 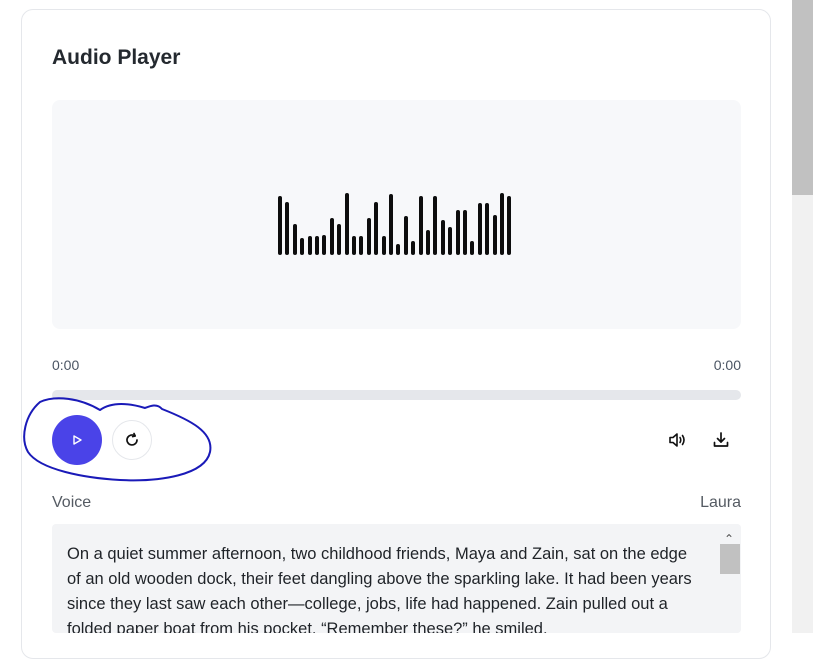 What do you see at coordinates (730, 559) in the screenshot?
I see `text-scrollbar-thumb` at bounding box center [730, 559].